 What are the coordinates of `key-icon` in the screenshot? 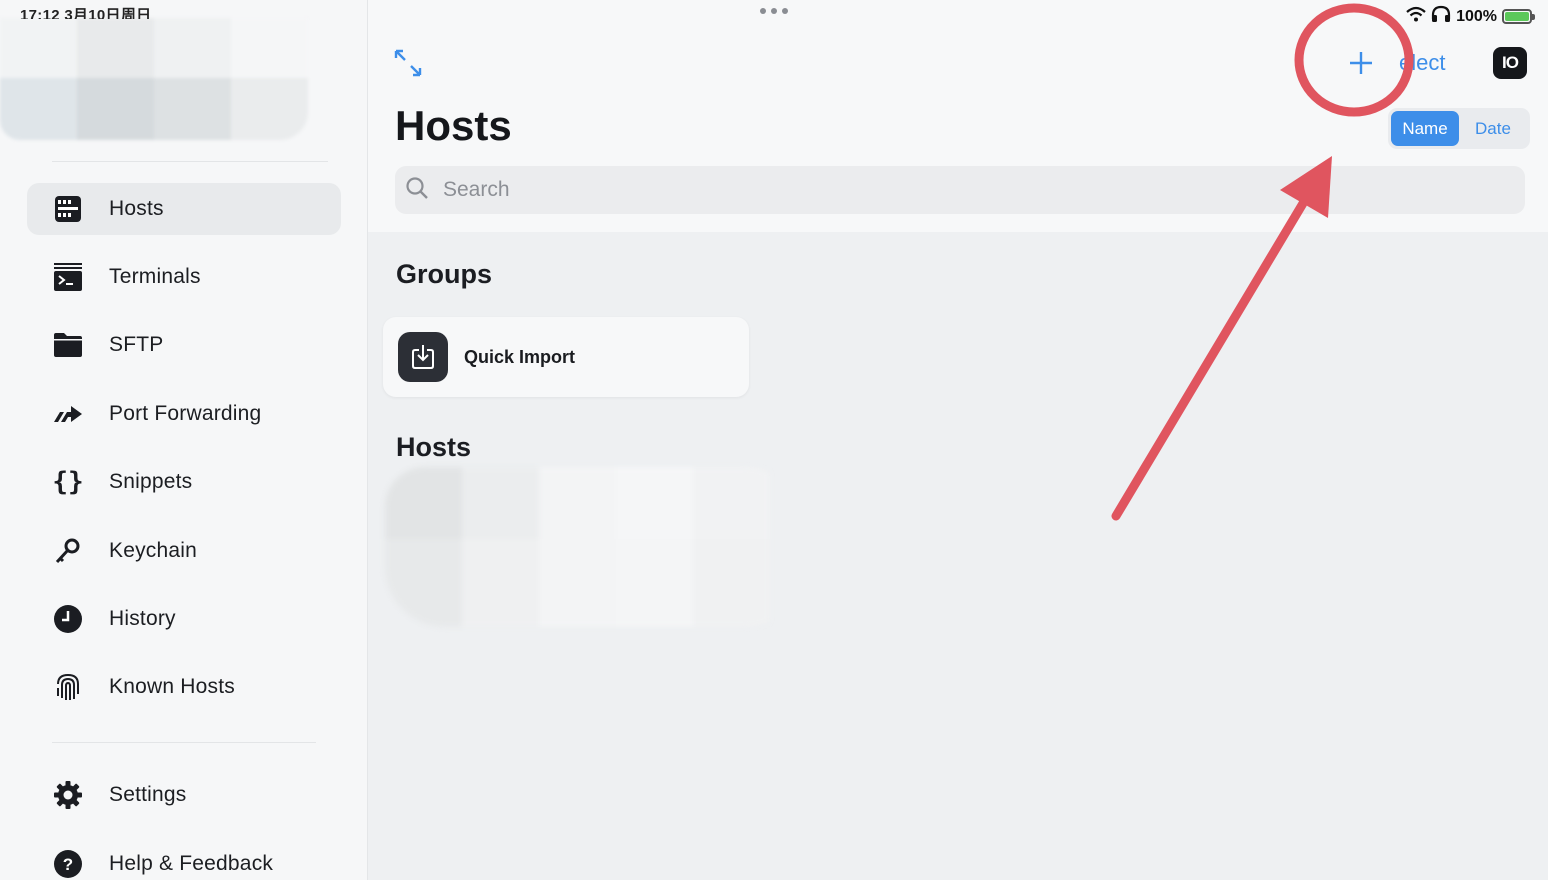 It's located at (68, 551).